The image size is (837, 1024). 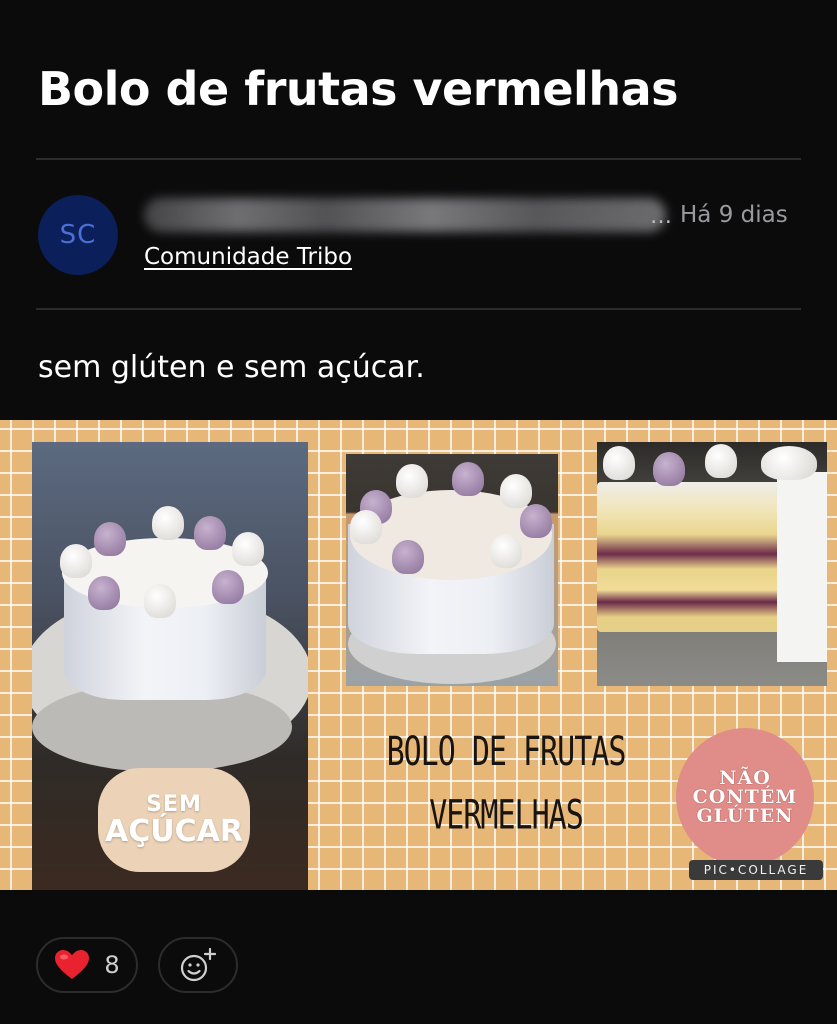 I want to click on author-name-redacted, so click(x=405, y=215).